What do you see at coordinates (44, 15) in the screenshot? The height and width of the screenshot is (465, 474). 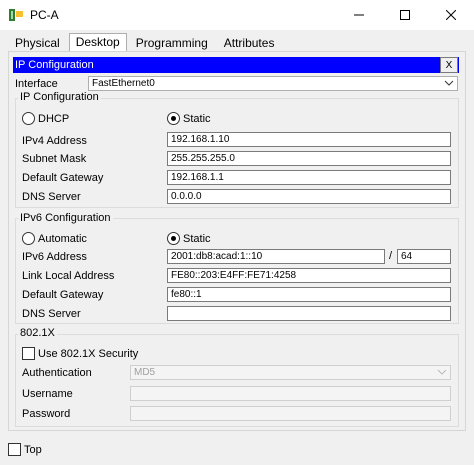 I see `window-title: PC-A` at bounding box center [44, 15].